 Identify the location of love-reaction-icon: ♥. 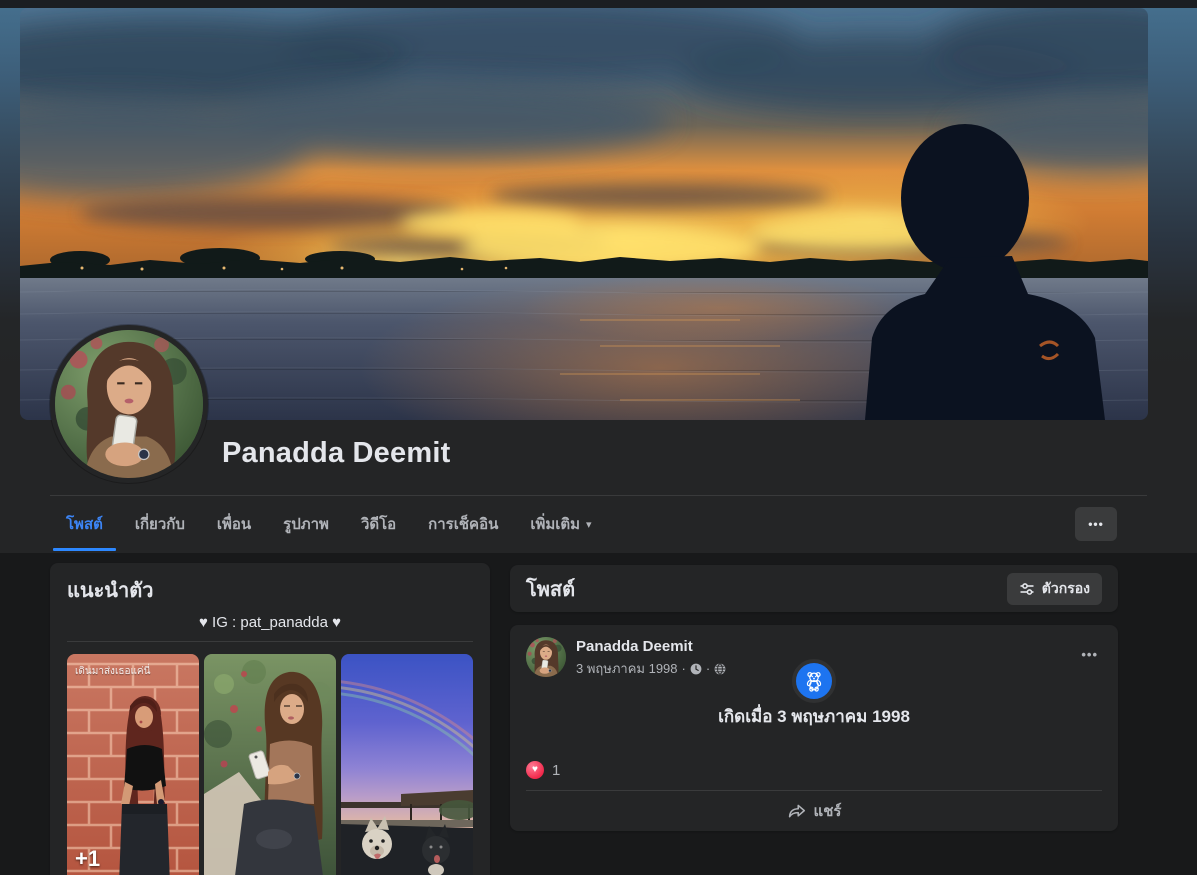
(535, 770).